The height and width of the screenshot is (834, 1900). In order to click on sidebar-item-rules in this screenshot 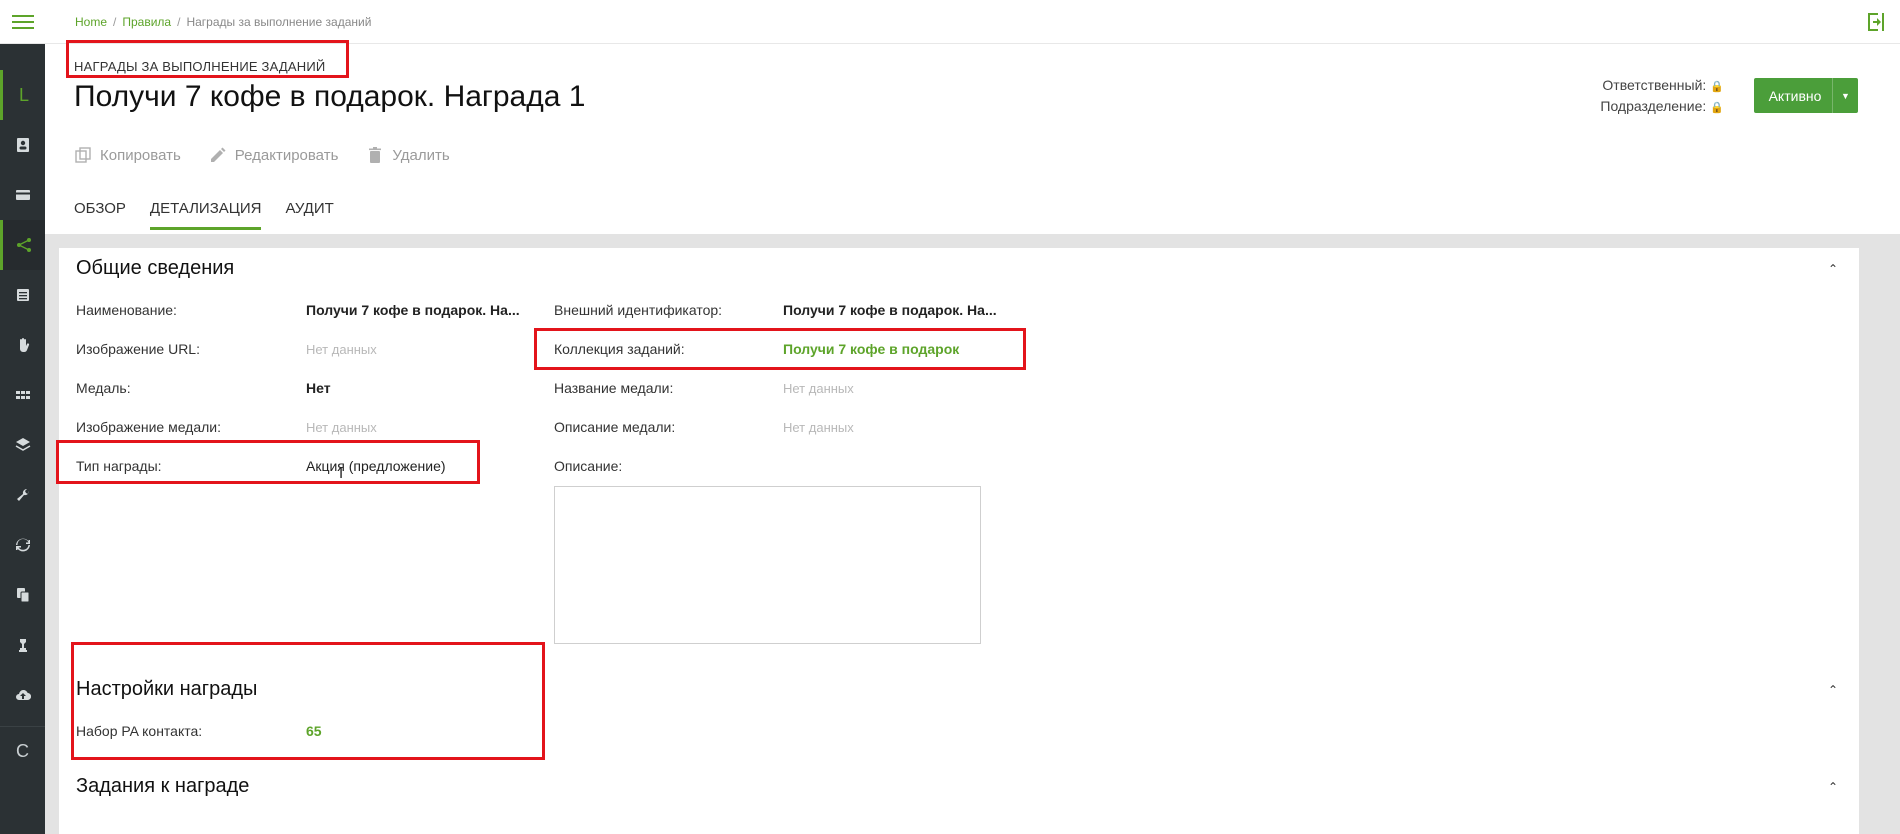, I will do `click(22, 245)`.